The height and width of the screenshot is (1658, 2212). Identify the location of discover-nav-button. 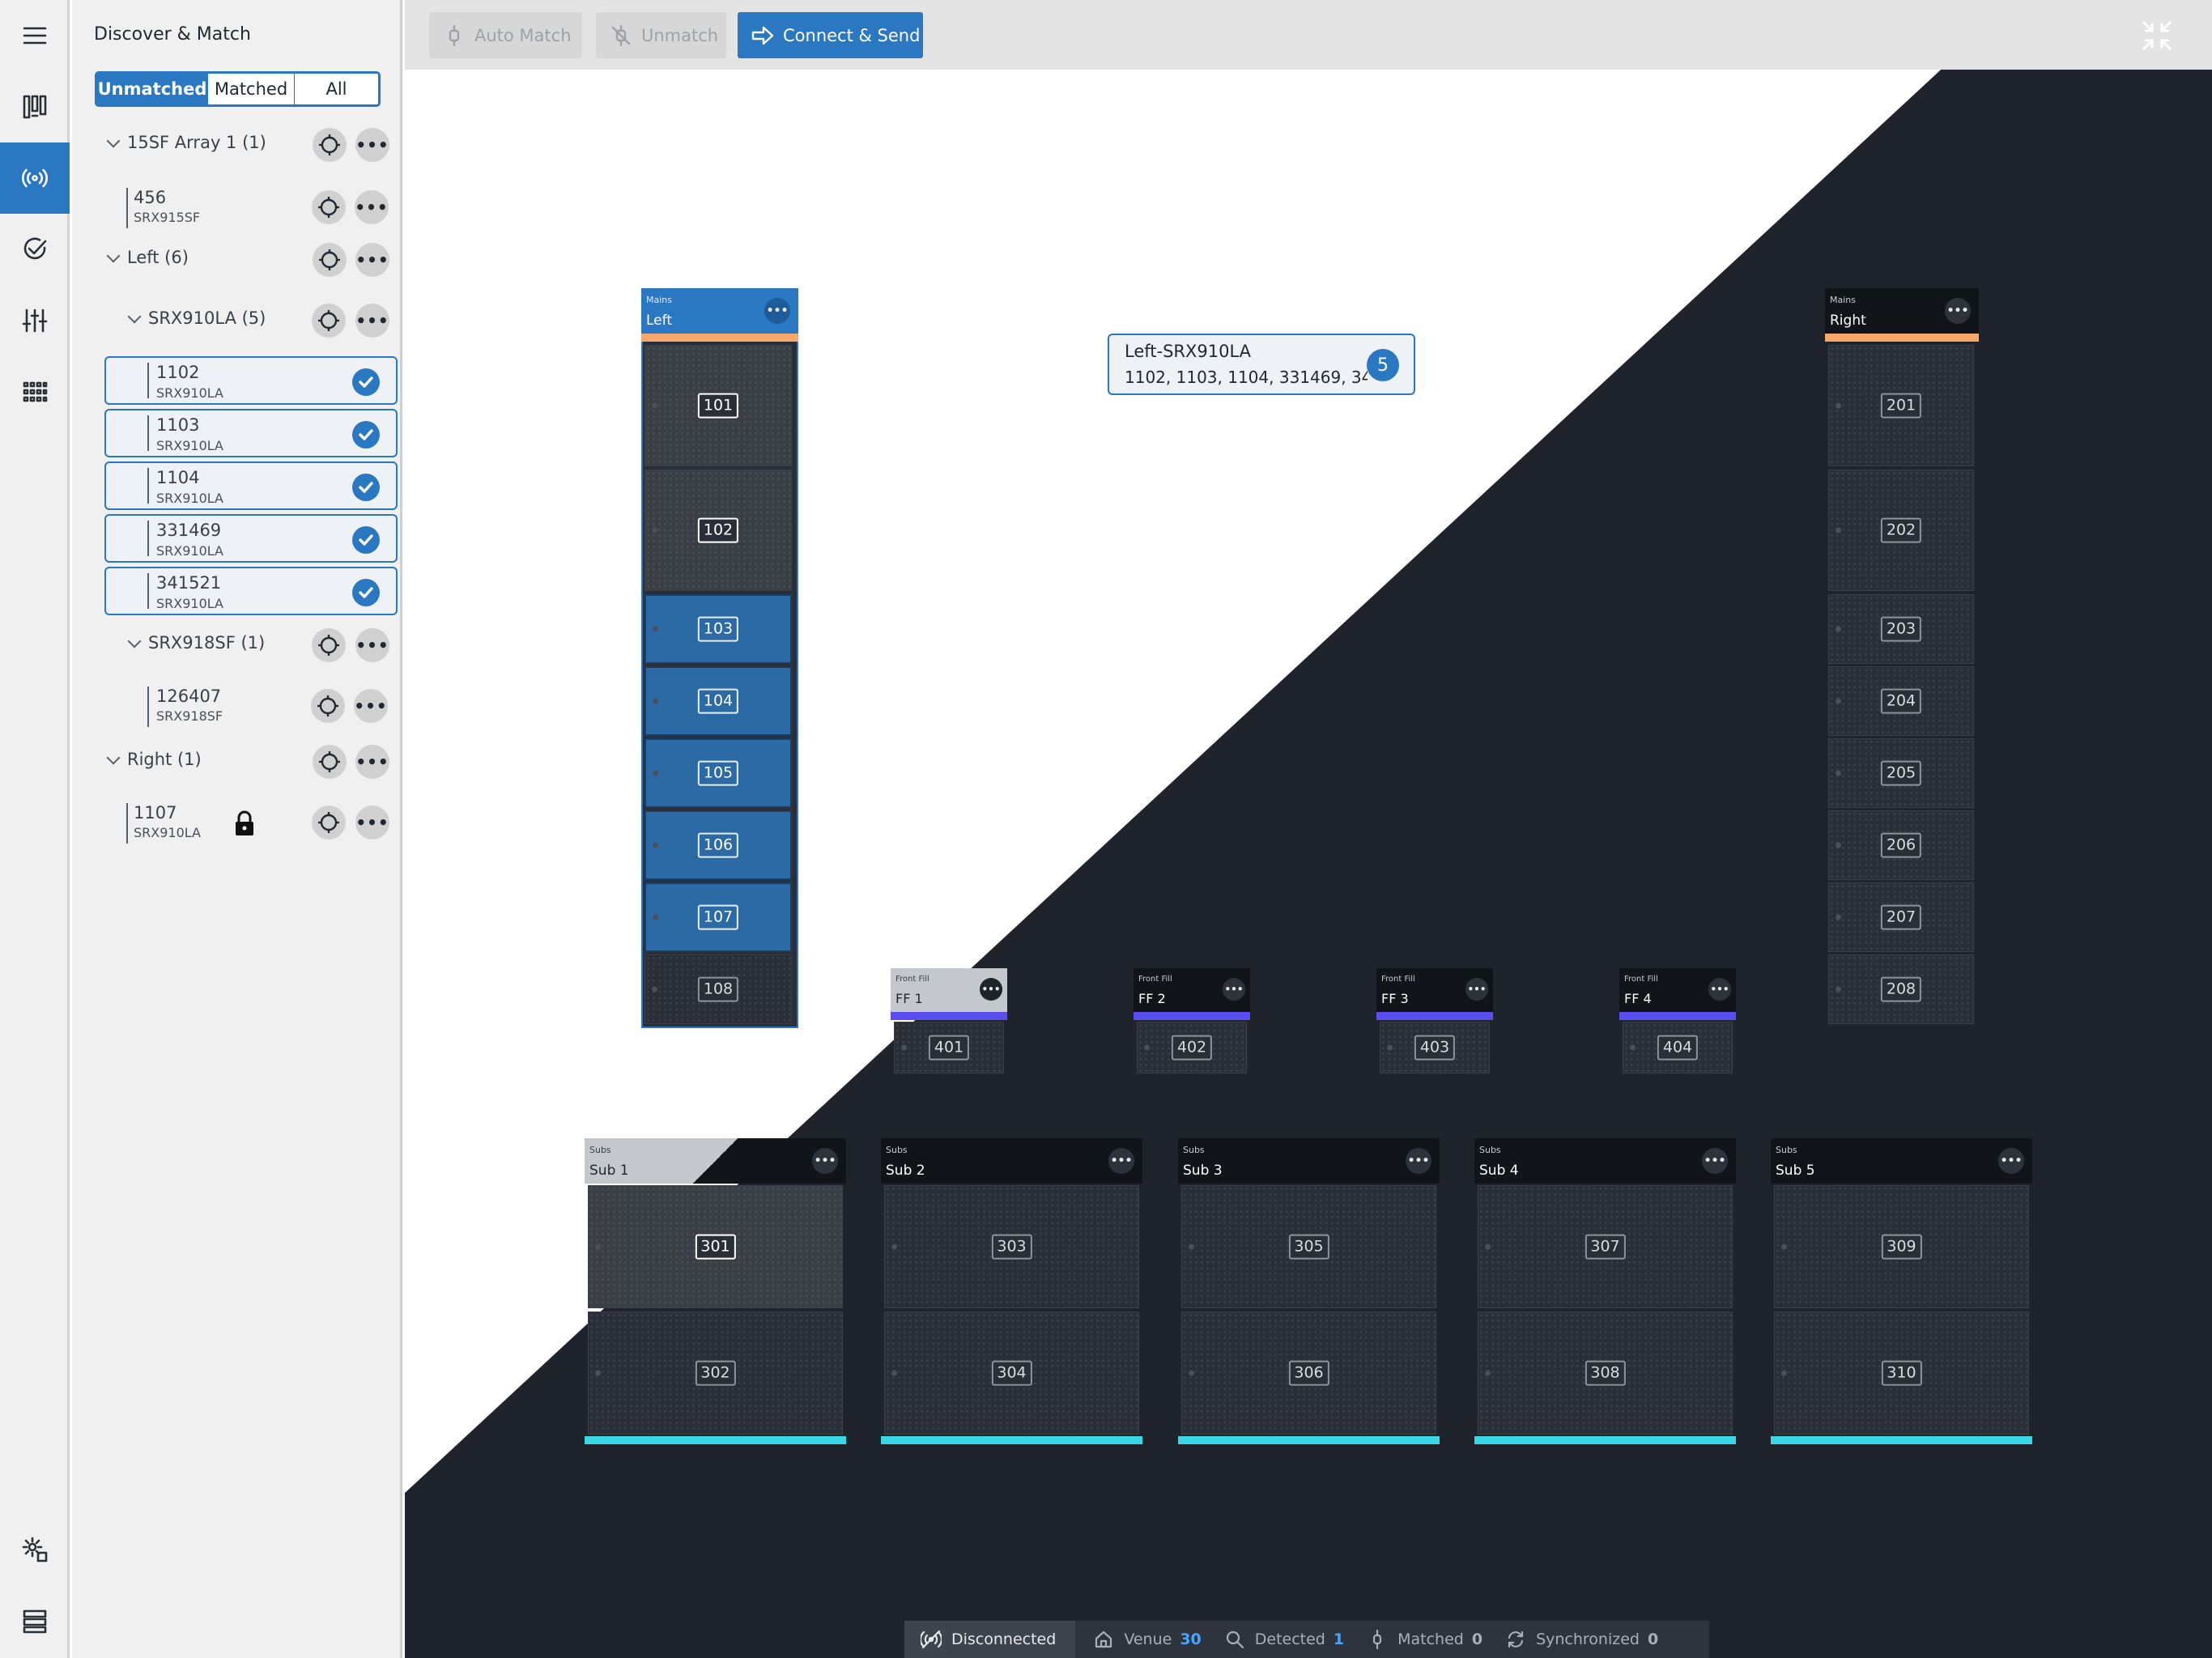
(35, 178).